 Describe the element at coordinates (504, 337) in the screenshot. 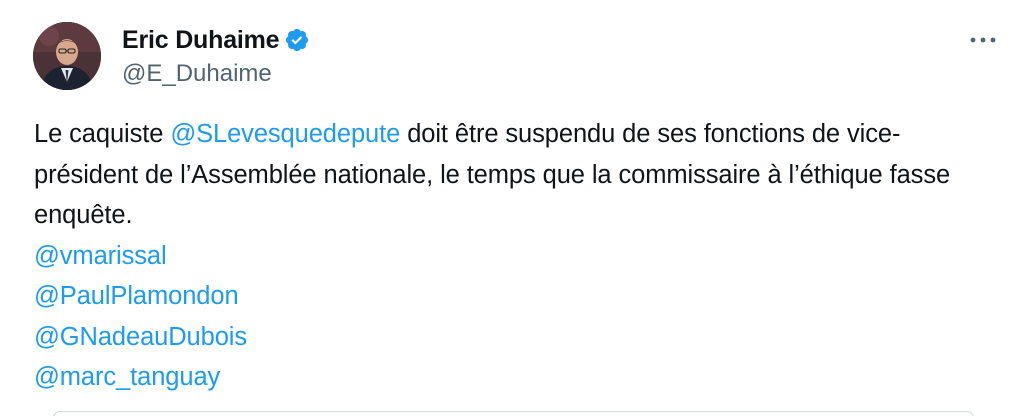

I see `mention-link-gnadeaudubois: @GNadeauDubois` at that location.